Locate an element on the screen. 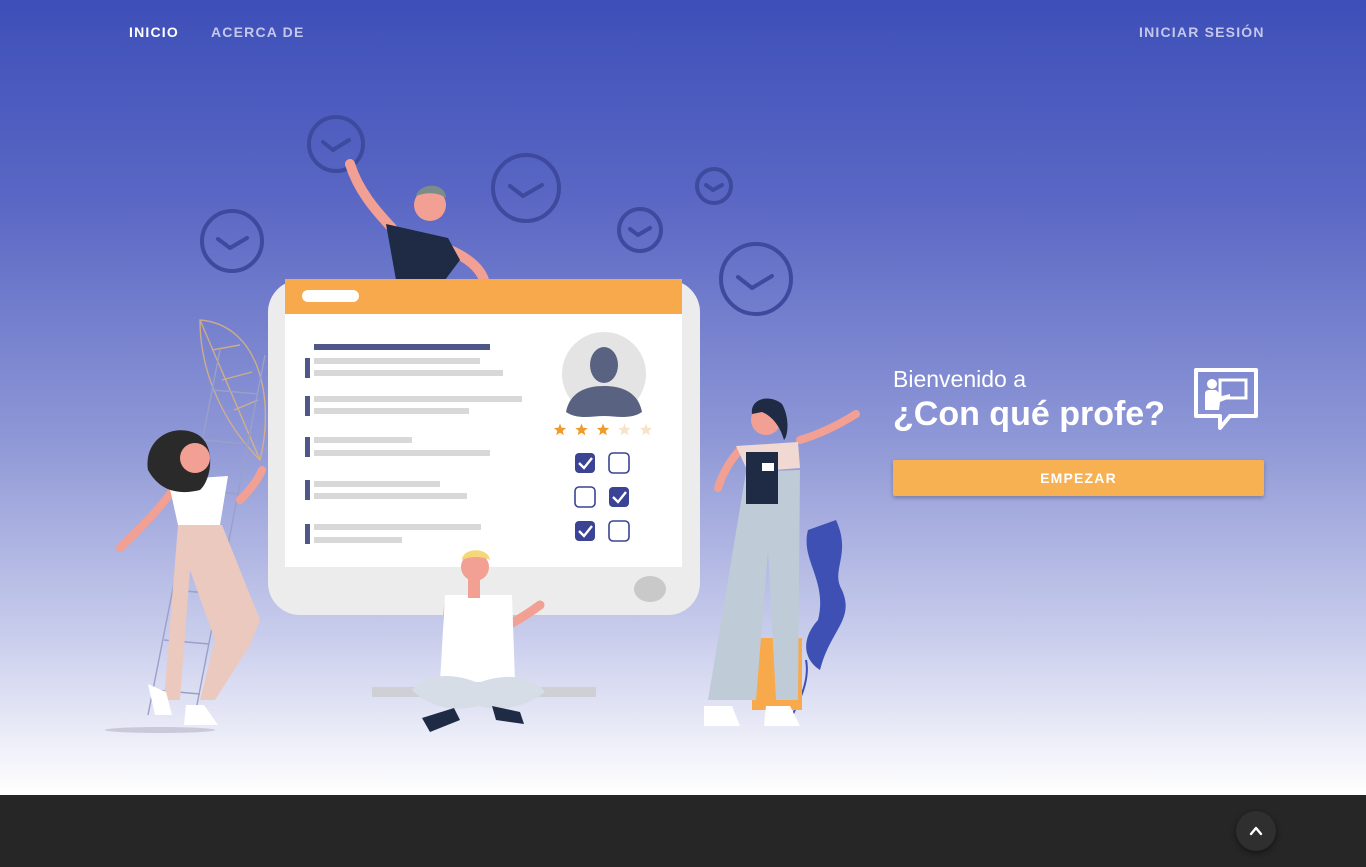  nav-about-link: ACERCA DE is located at coordinates (258, 32).